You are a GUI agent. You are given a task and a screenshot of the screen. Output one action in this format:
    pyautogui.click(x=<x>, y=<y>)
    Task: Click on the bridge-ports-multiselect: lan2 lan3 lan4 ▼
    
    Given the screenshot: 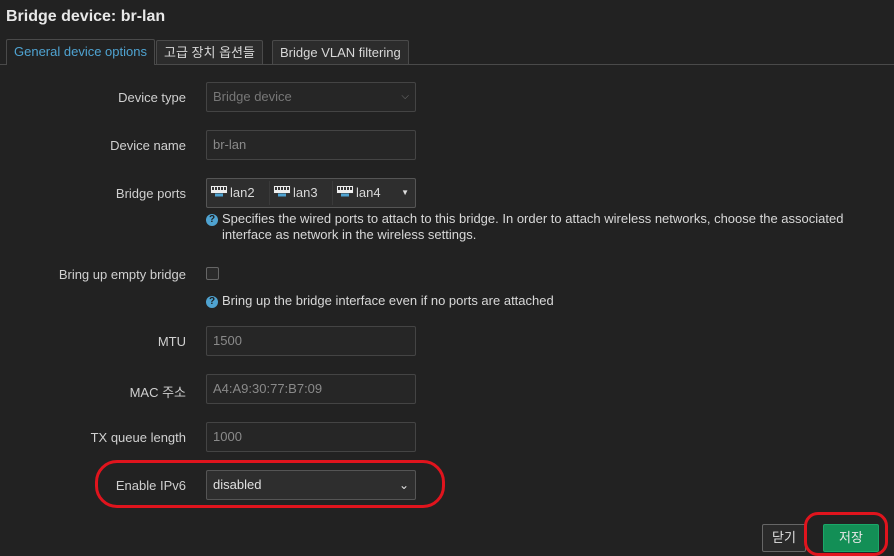 What is the action you would take?
    pyautogui.click(x=311, y=193)
    